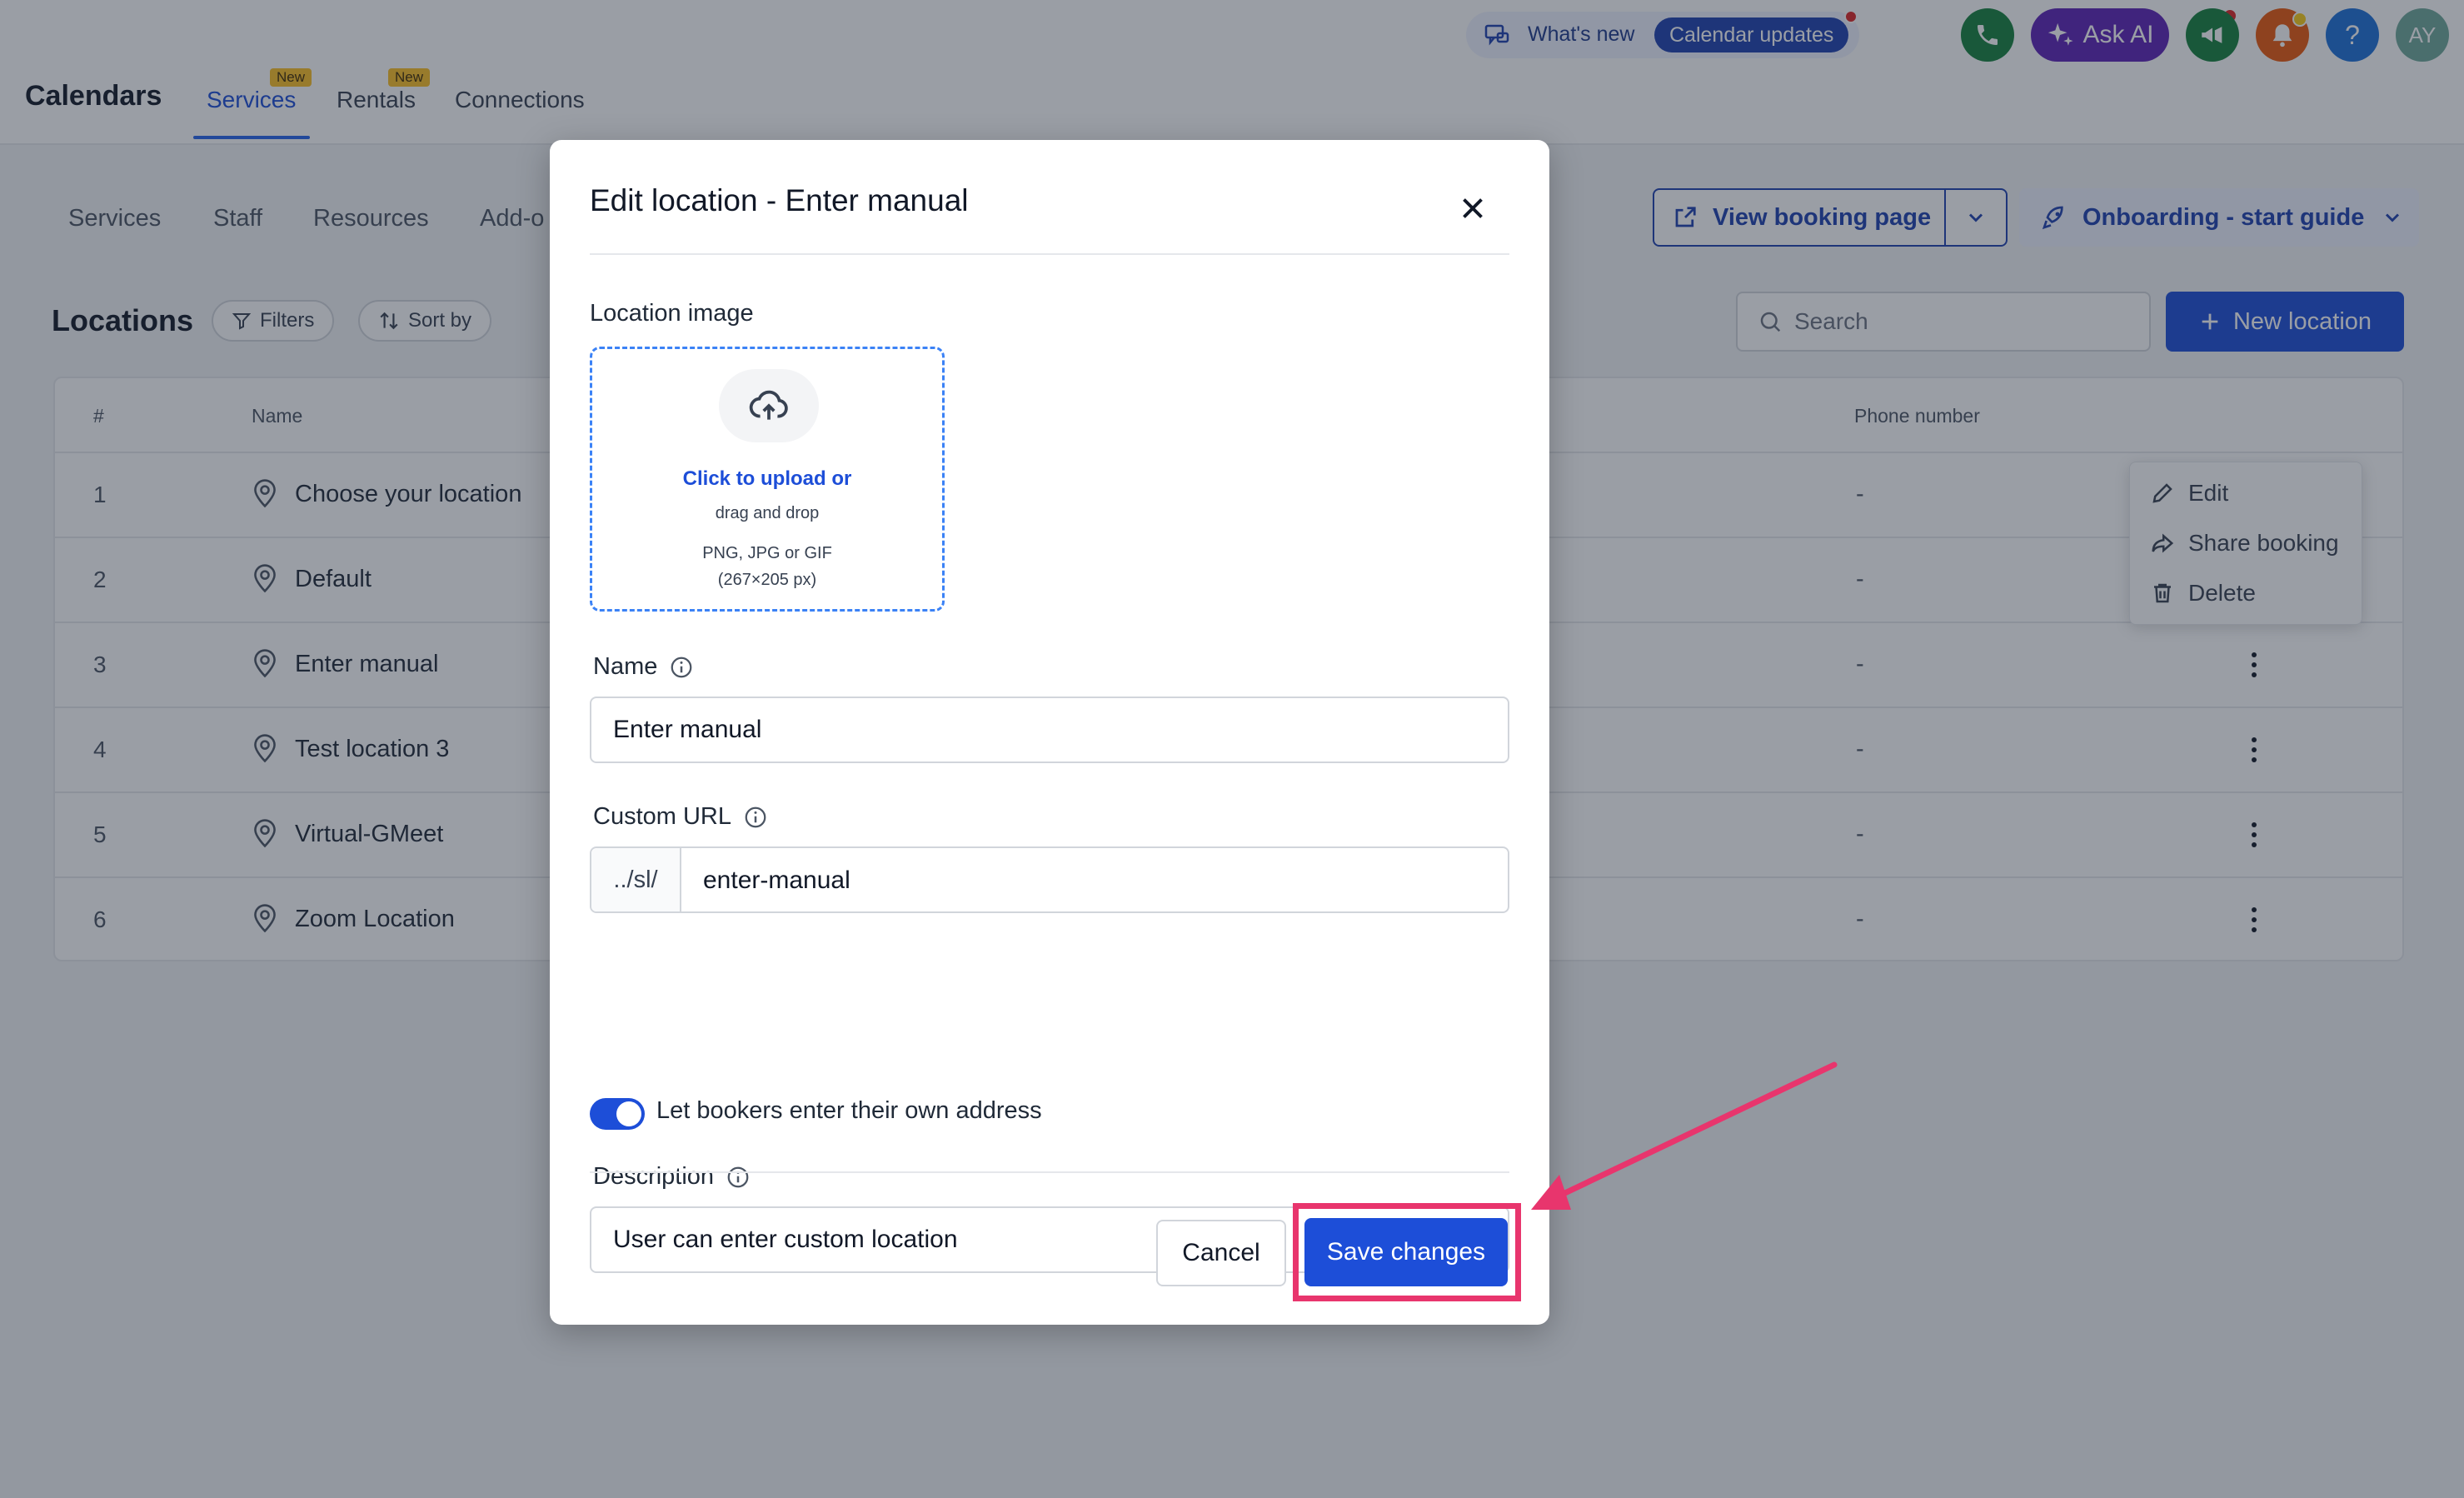 Image resolution: width=2464 pixels, height=1498 pixels. Describe the element at coordinates (1221, 1253) in the screenshot. I see `cancel-button: Cancel` at that location.